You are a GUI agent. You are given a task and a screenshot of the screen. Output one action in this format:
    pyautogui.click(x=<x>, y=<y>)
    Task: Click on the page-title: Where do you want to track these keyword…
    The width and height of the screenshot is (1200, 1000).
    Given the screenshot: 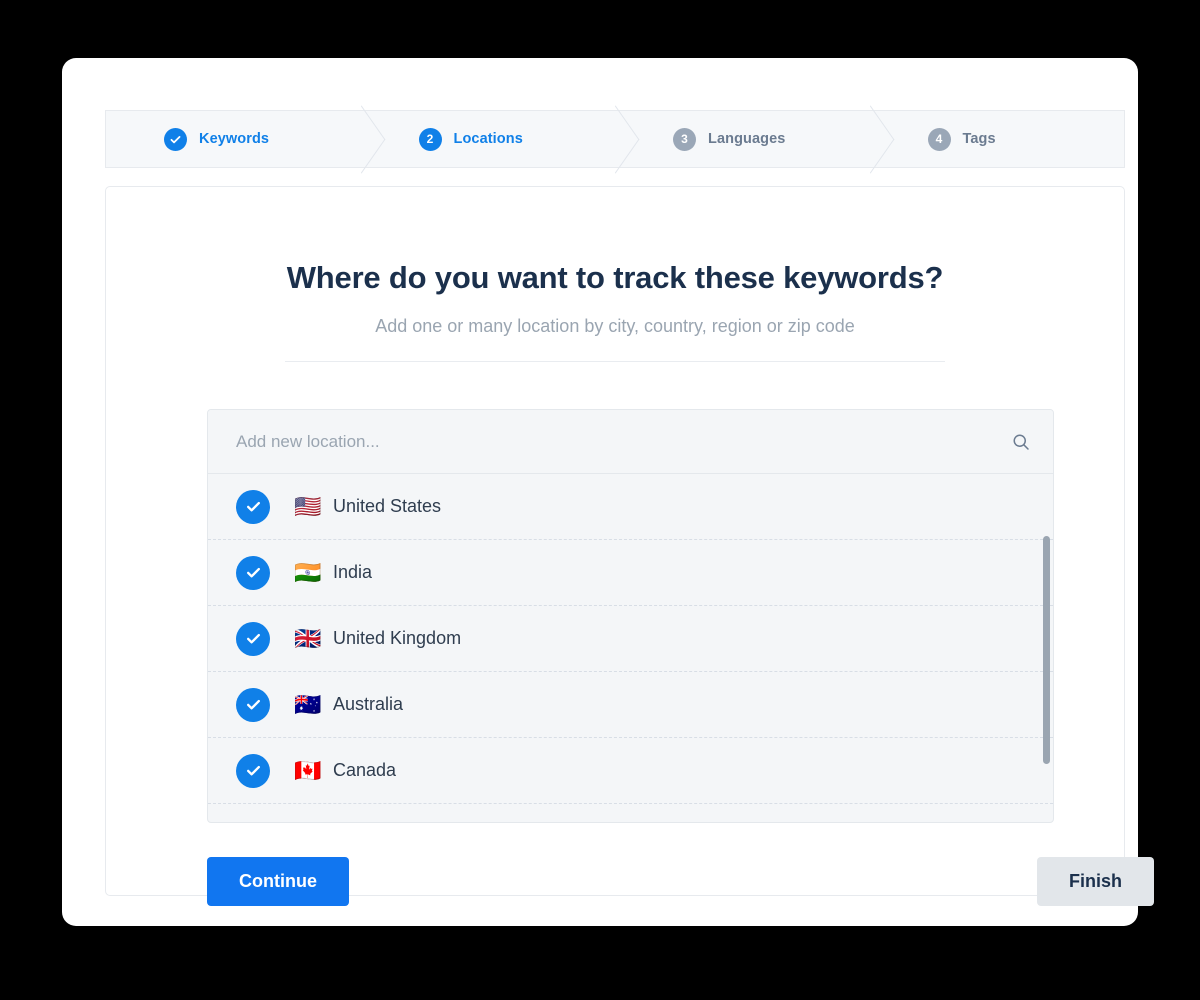 What is the action you would take?
    pyautogui.click(x=615, y=277)
    